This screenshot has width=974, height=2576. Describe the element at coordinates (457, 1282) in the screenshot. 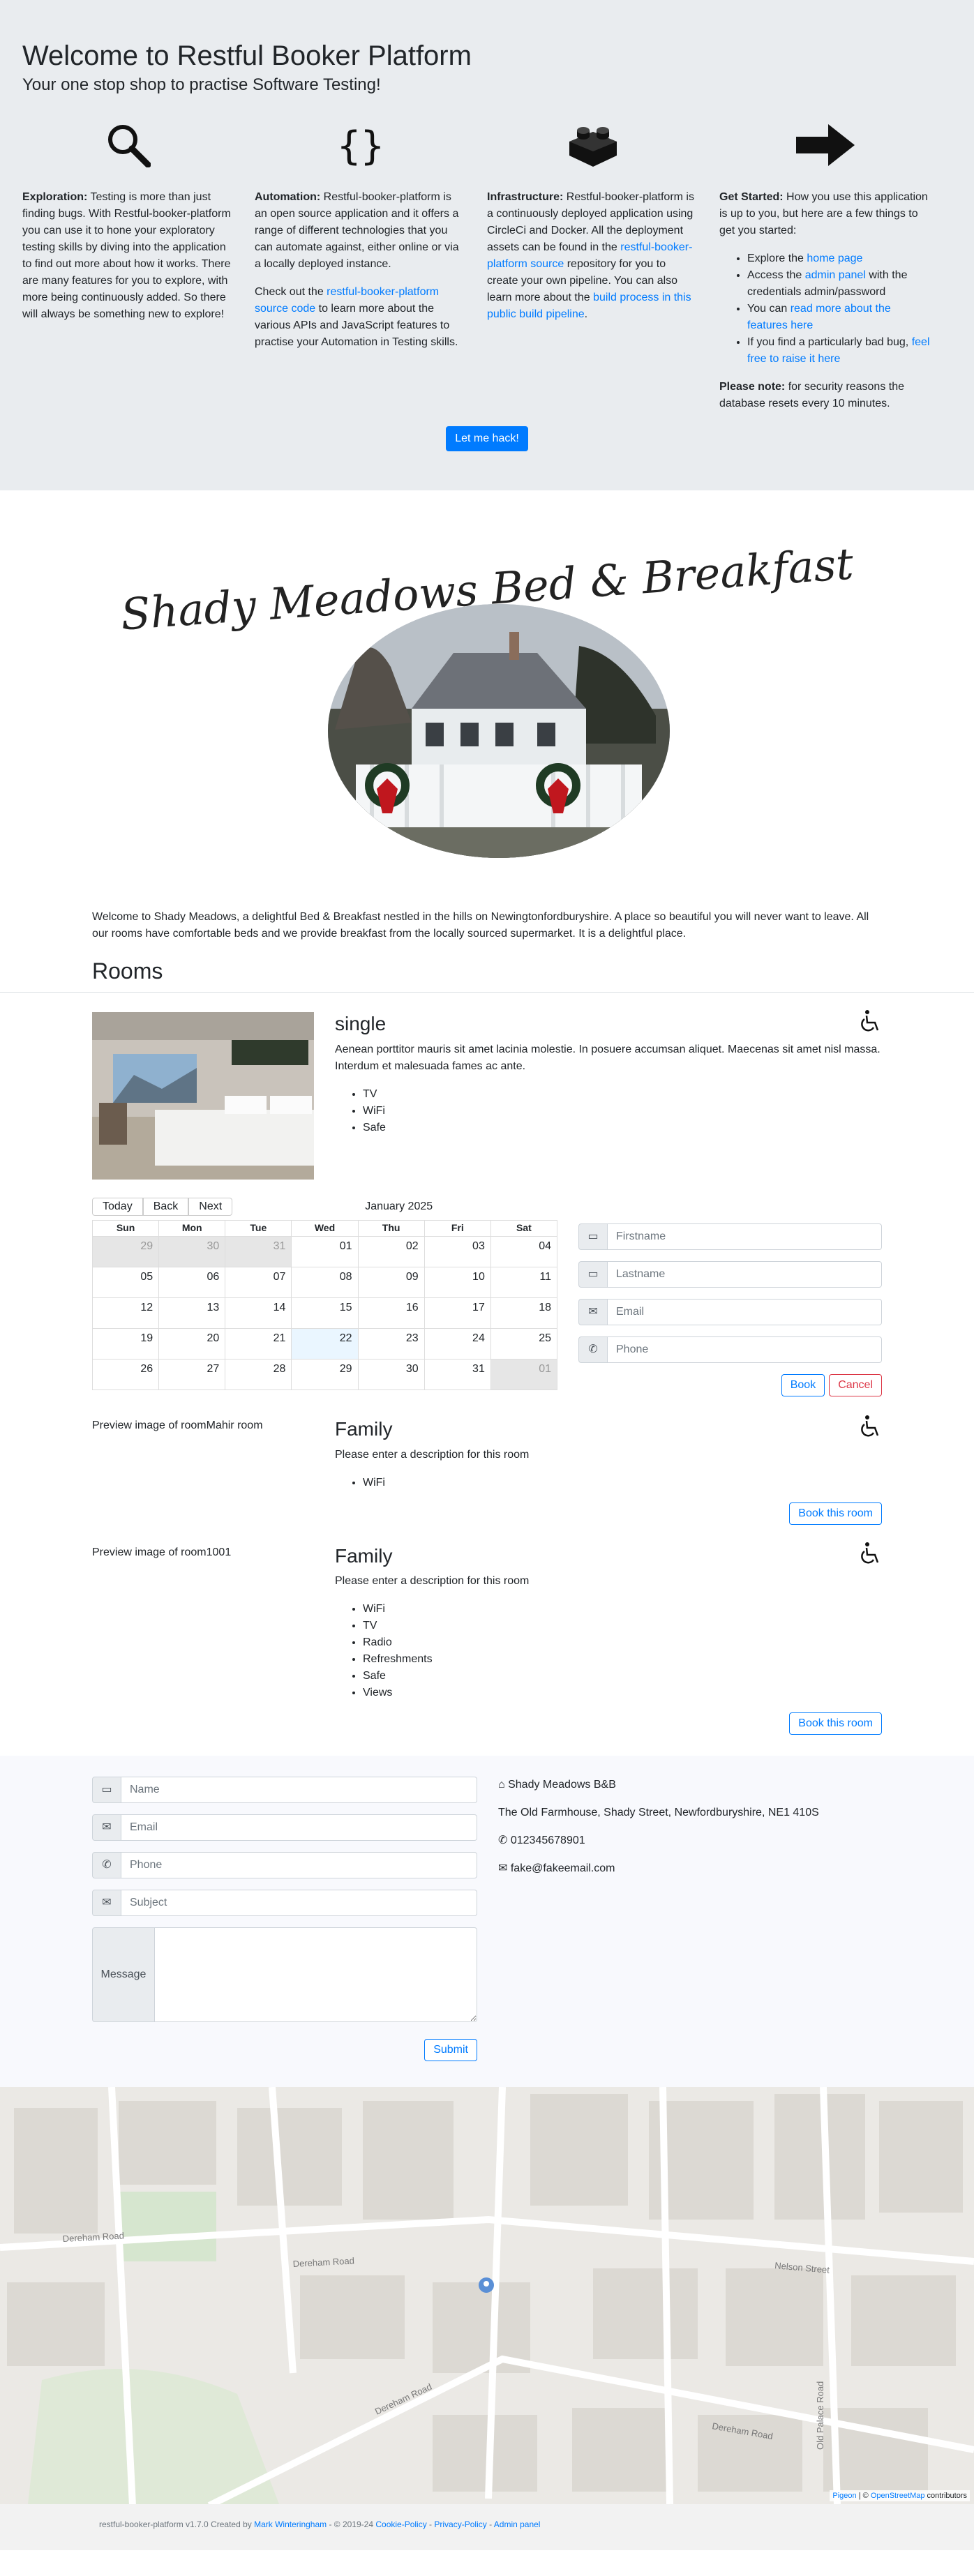

I see `calendar-day: 10` at that location.